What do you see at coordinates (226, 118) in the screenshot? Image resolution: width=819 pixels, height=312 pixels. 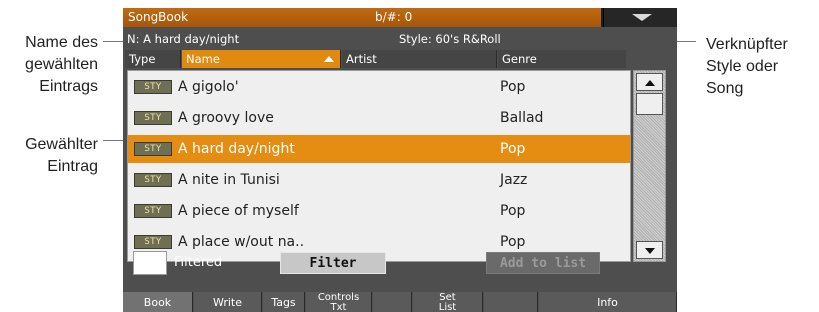 I see `entry-name: A groovy love` at bounding box center [226, 118].